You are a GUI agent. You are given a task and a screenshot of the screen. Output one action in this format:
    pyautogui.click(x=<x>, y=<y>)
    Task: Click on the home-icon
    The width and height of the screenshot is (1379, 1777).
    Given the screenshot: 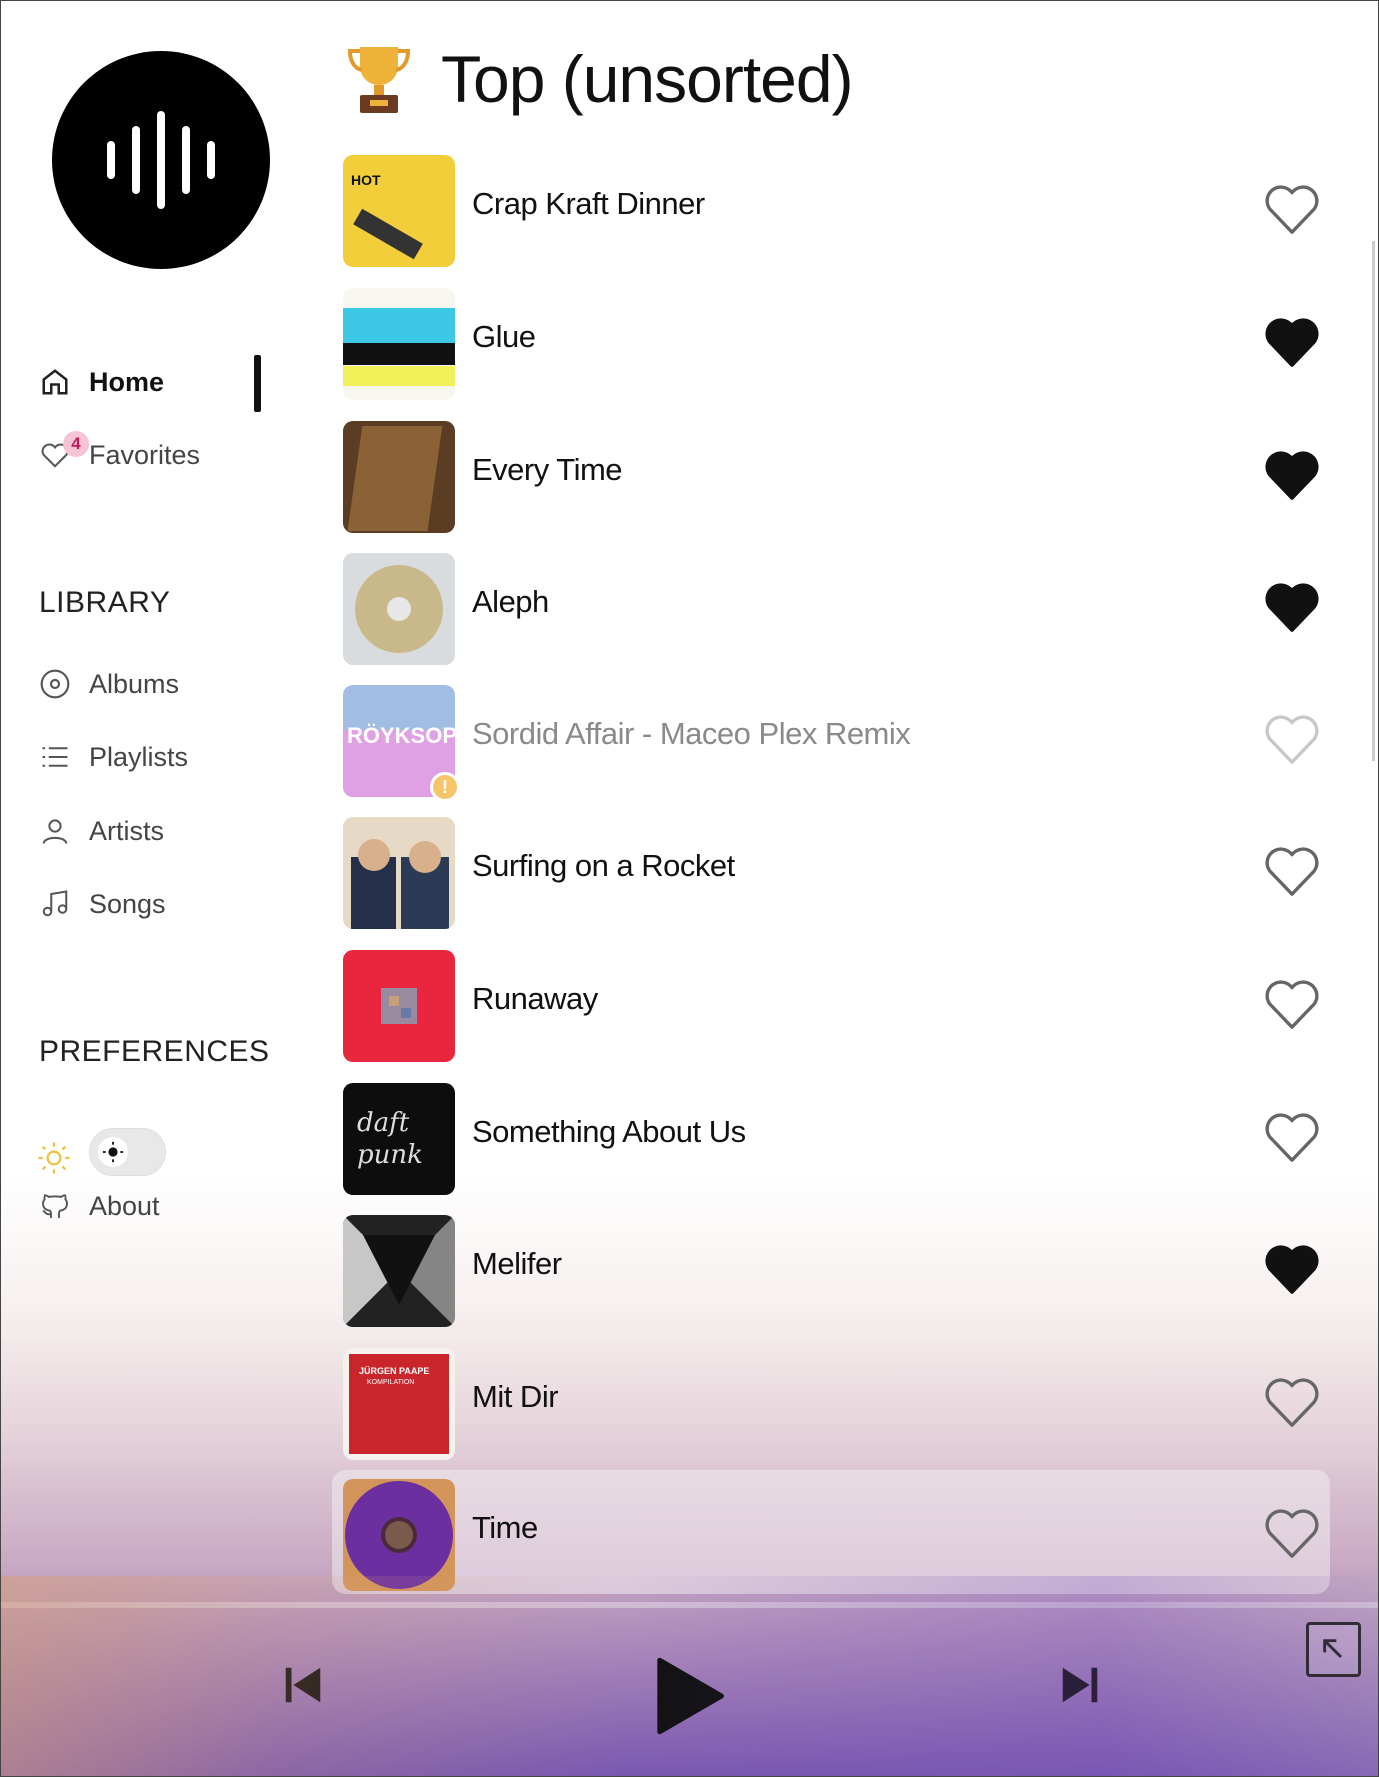 What is the action you would take?
    pyautogui.click(x=55, y=382)
    